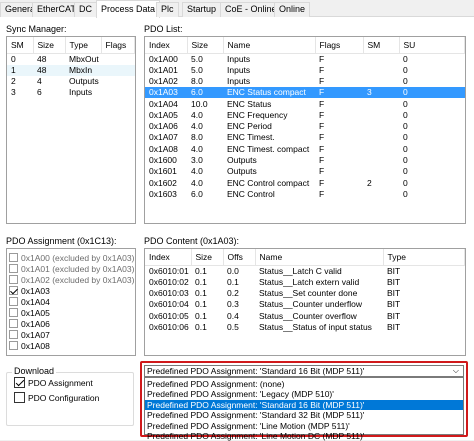  Describe the element at coordinates (292, 9) in the screenshot. I see `tab-online: Online` at that location.